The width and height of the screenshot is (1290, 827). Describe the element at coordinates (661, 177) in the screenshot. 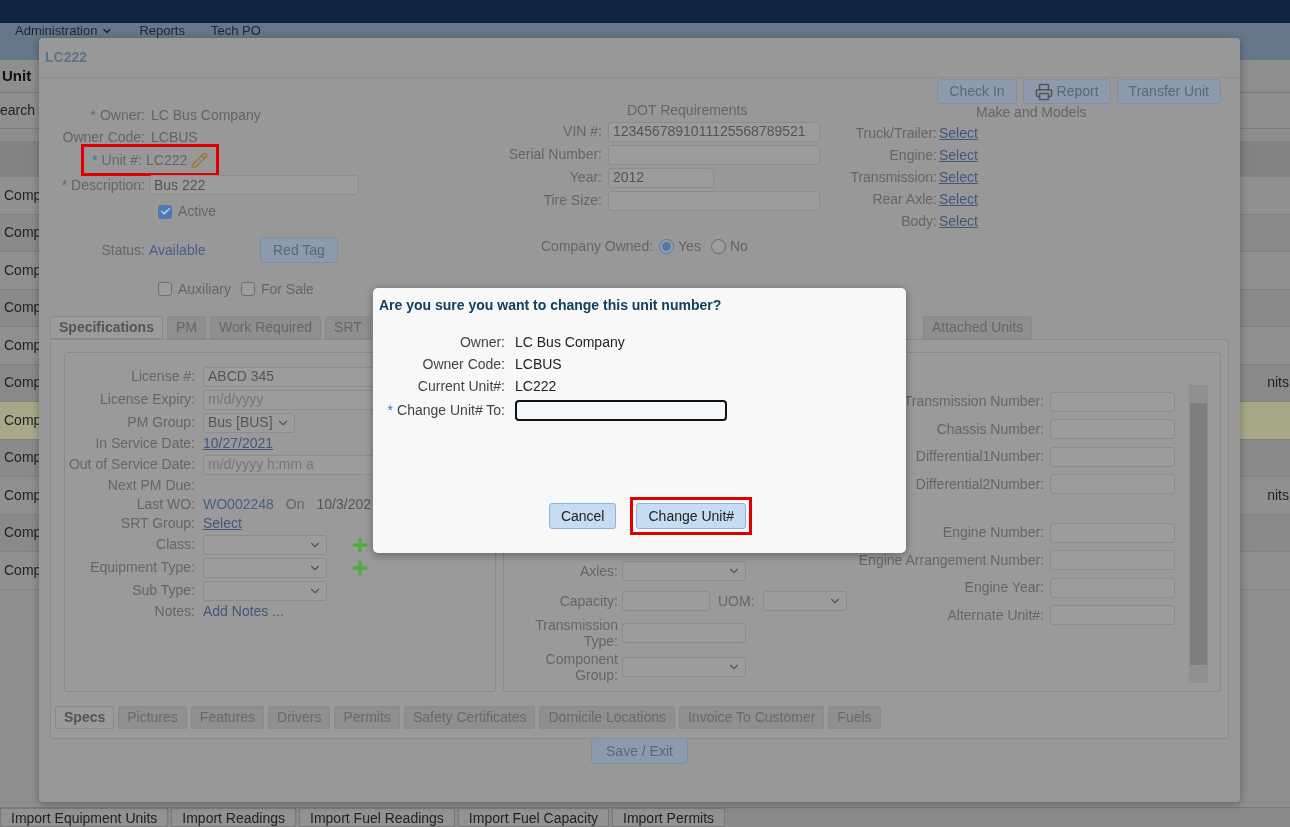

I see `year-field: 2012` at that location.